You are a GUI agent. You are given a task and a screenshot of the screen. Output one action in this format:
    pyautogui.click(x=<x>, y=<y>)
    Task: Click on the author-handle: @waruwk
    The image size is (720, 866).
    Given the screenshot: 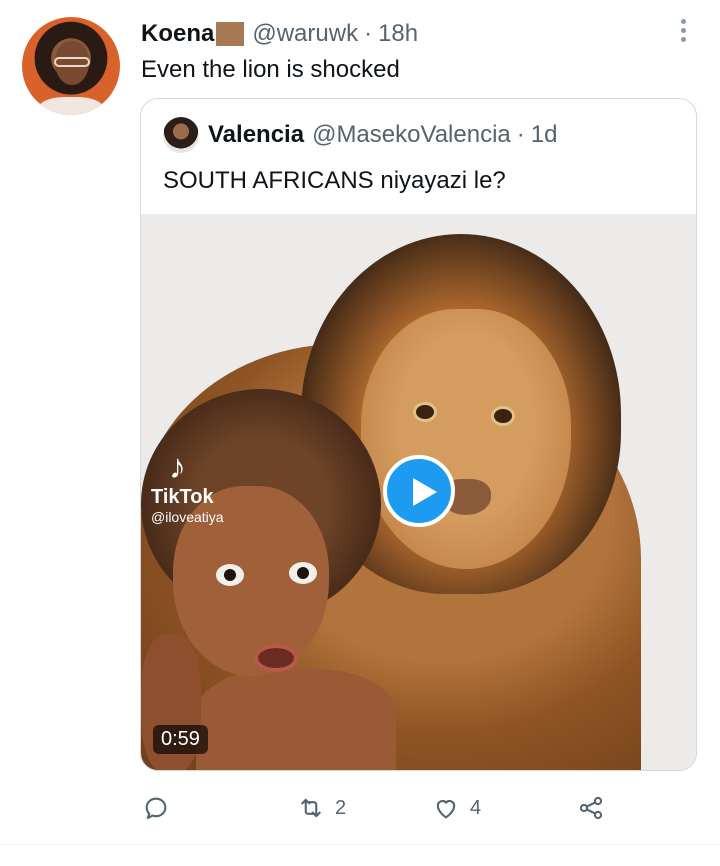 What is the action you would take?
    pyautogui.click(x=305, y=34)
    